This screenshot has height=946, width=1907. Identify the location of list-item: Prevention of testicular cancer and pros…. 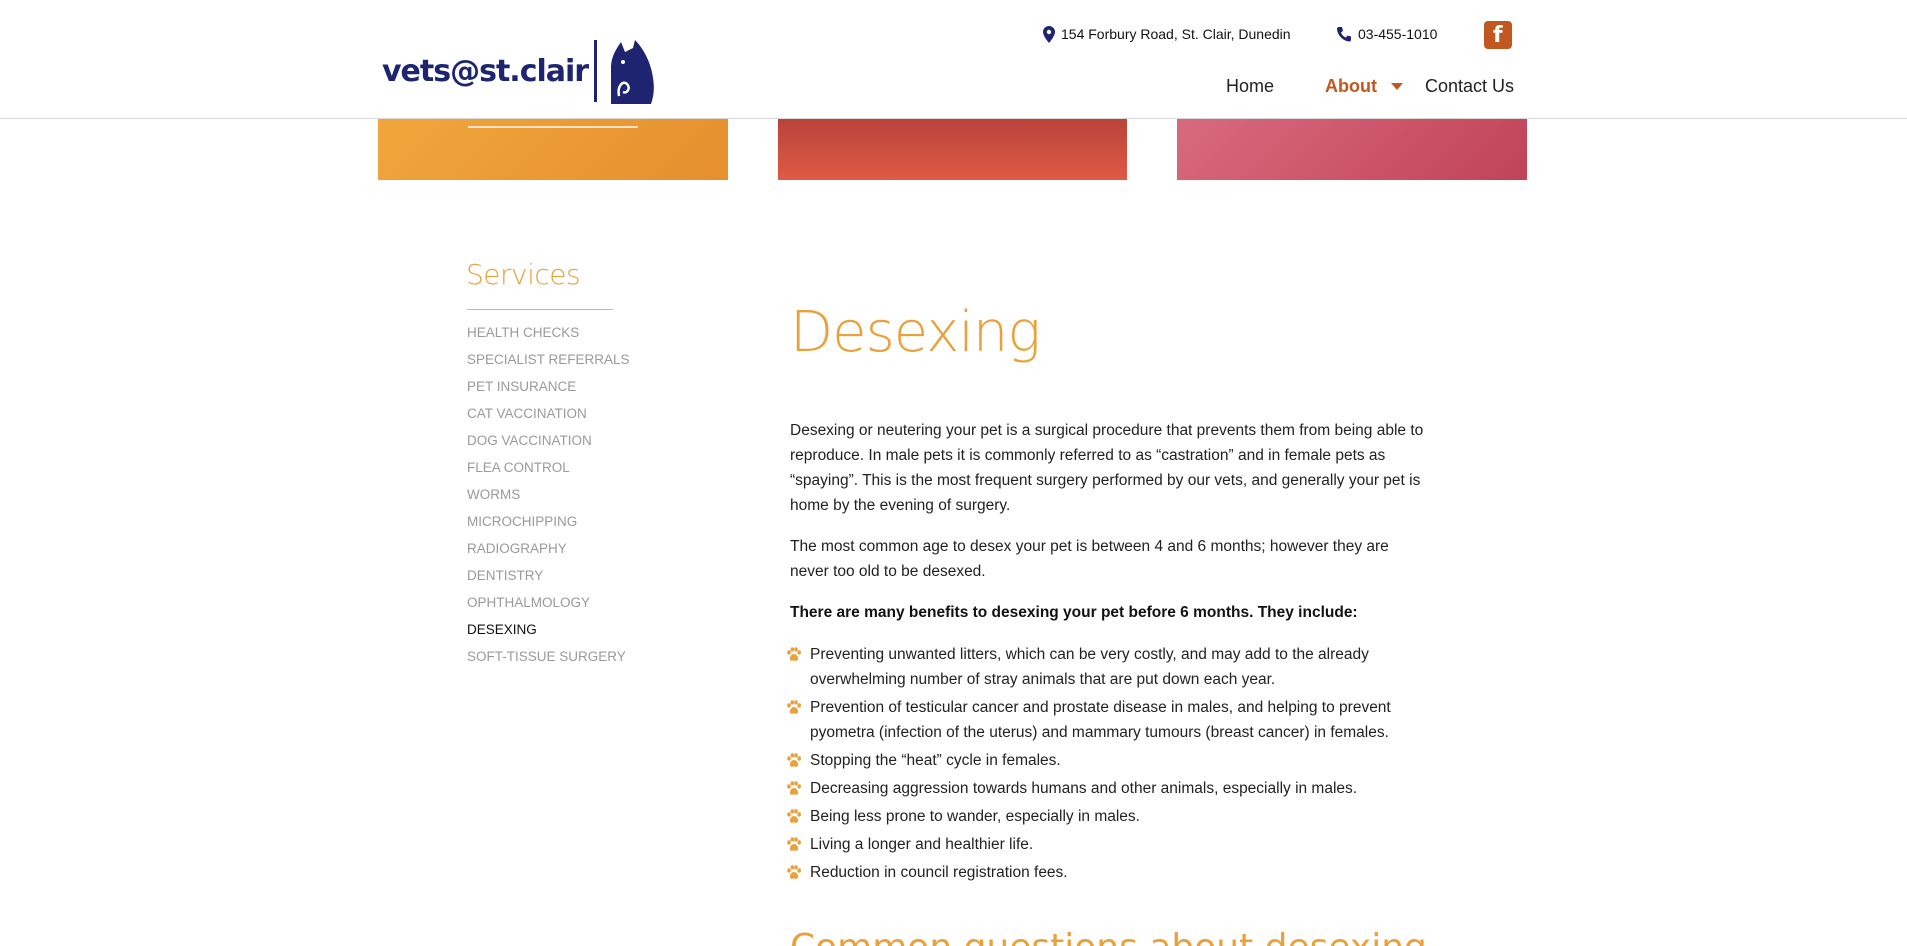
(1116, 720).